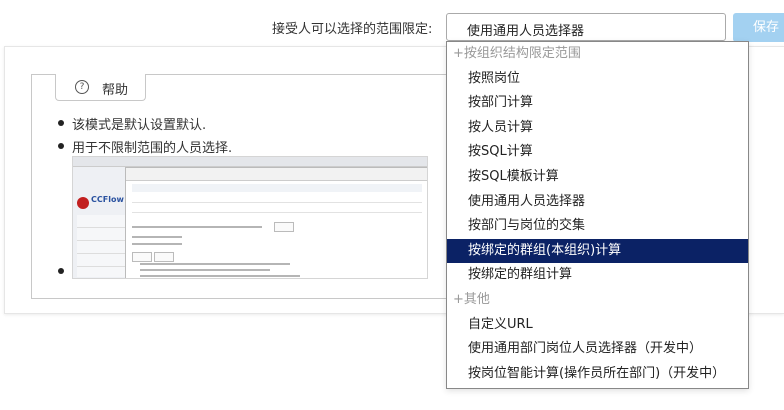 The height and width of the screenshot is (410, 784). I want to click on help-tab: ? 帮助, so click(100, 87).